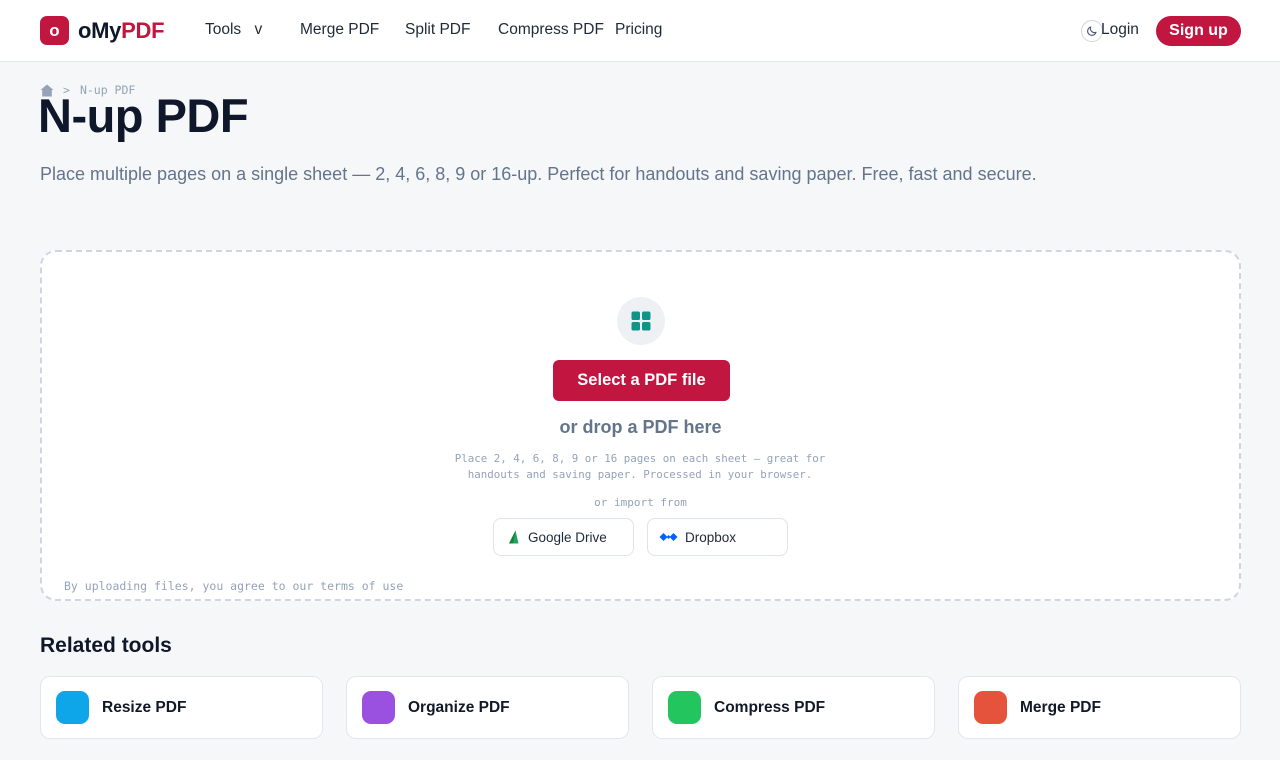 The width and height of the screenshot is (1280, 760). I want to click on nav-compress-pdf: Compress PDF, so click(551, 30).